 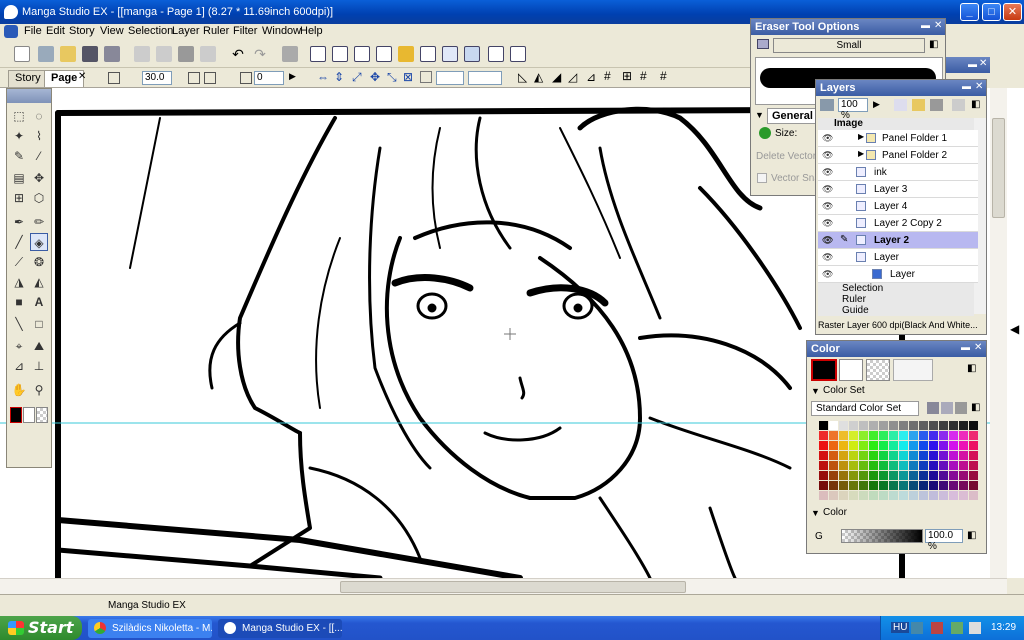 I want to click on pattern-brush-icon: ❂, so click(x=39, y=262).